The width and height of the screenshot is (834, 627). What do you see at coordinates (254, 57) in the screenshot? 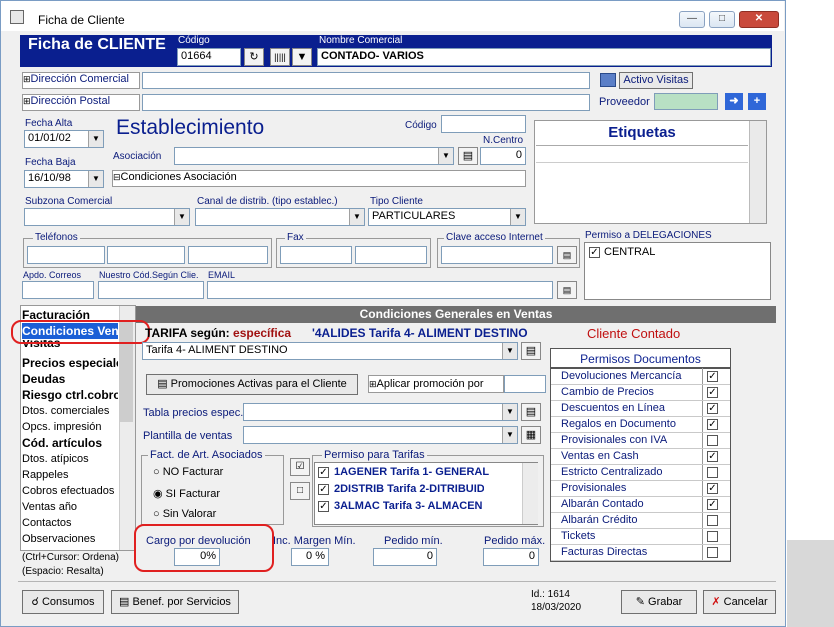
I see `refresh-icon: ↻` at bounding box center [254, 57].